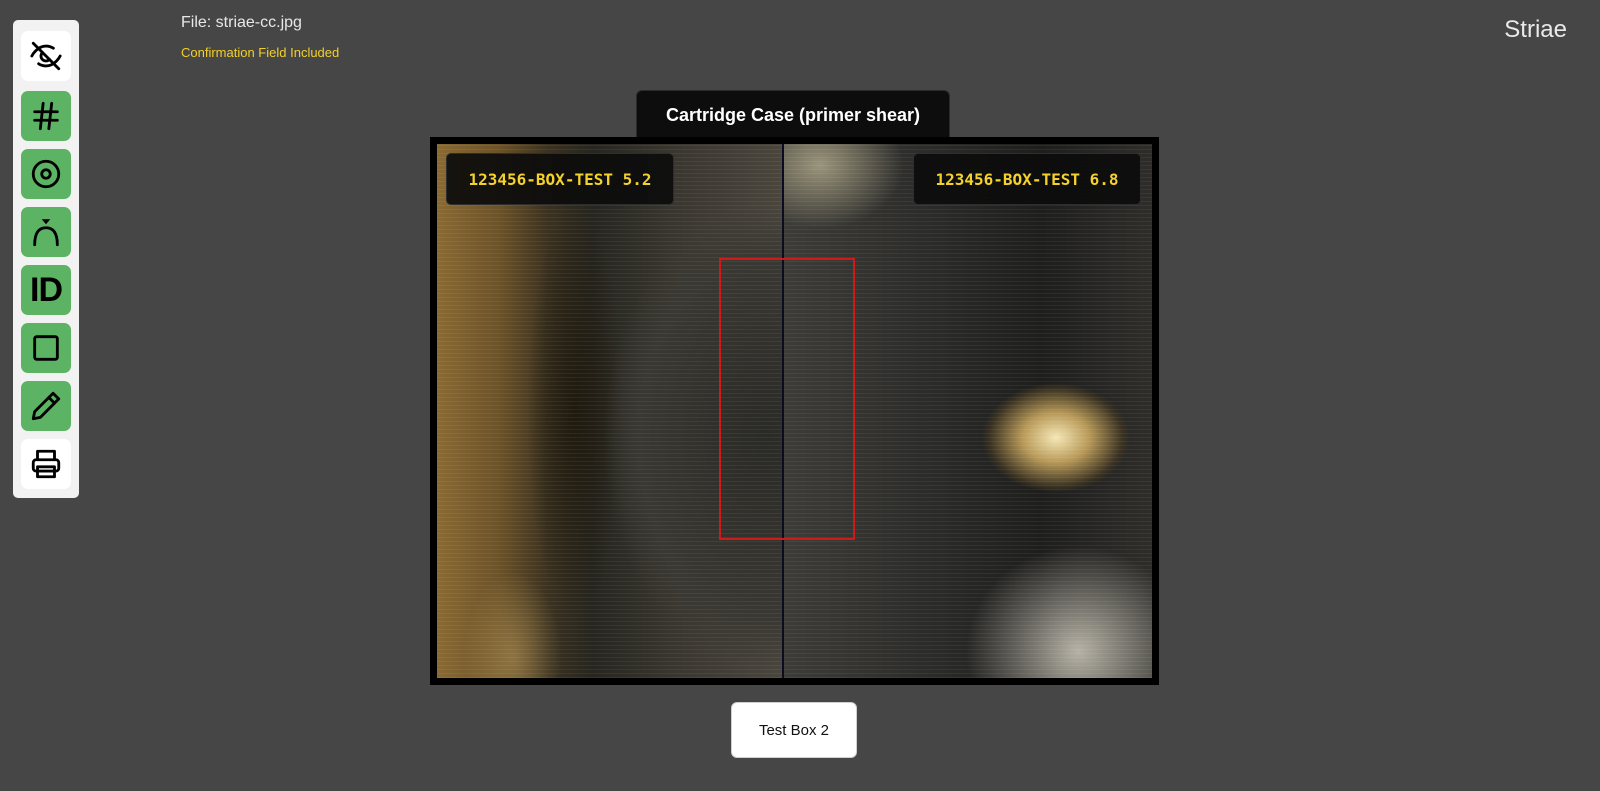 This screenshot has height=791, width=1600. Describe the element at coordinates (1027, 179) in the screenshot. I see `right-item-label: 123456-BOX-TEST 6.8` at that location.